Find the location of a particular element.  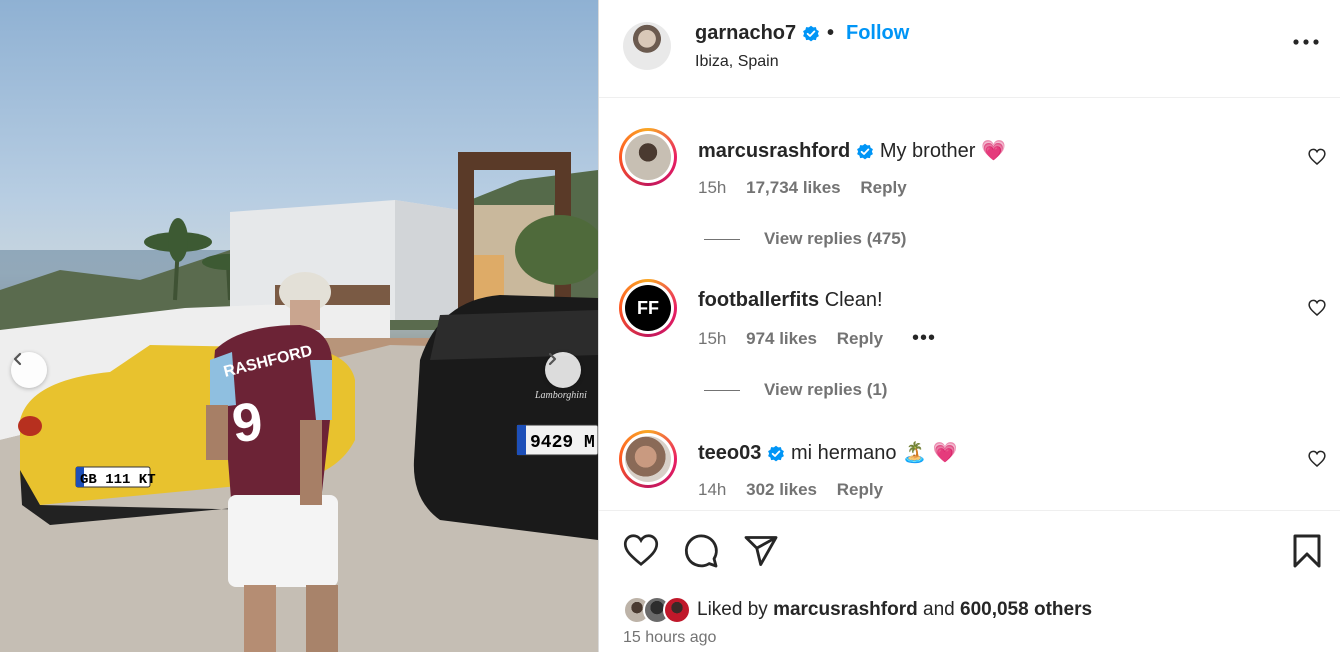

comment-text: Clean! is located at coordinates (853, 300).